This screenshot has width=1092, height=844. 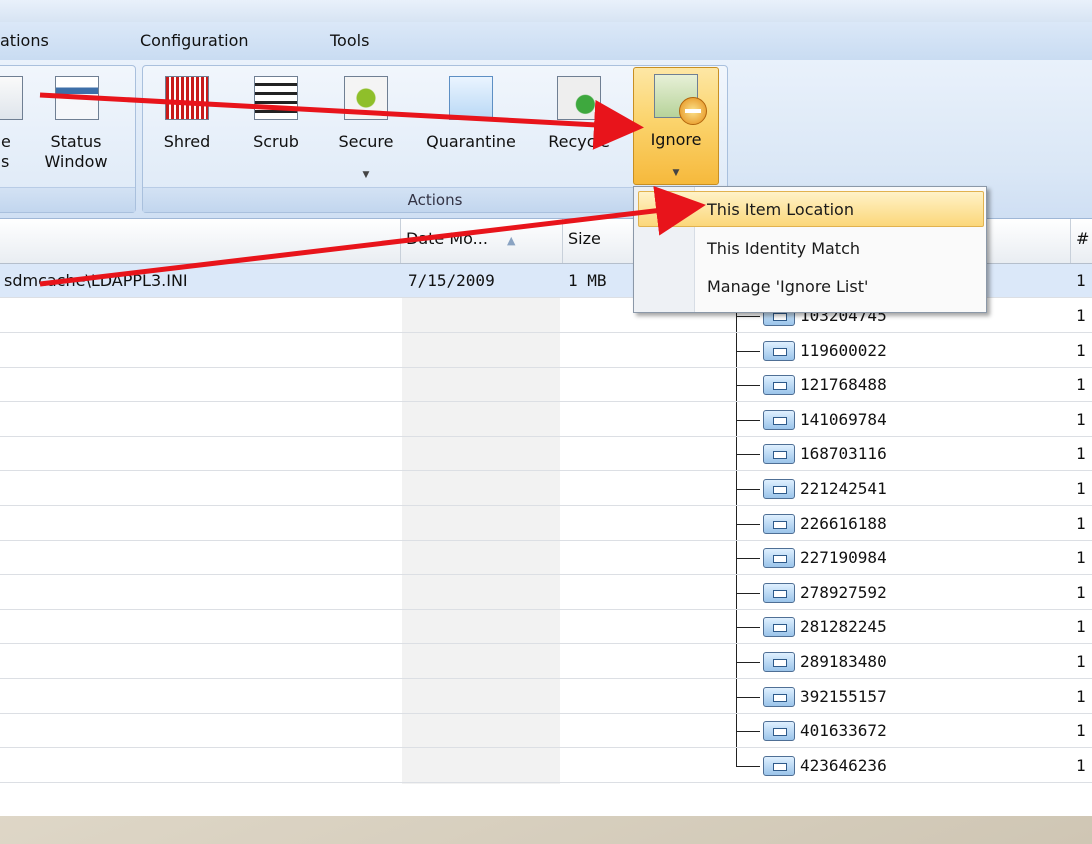 What do you see at coordinates (843, 765) in the screenshot?
I see `tree-node-label: 423646236` at bounding box center [843, 765].